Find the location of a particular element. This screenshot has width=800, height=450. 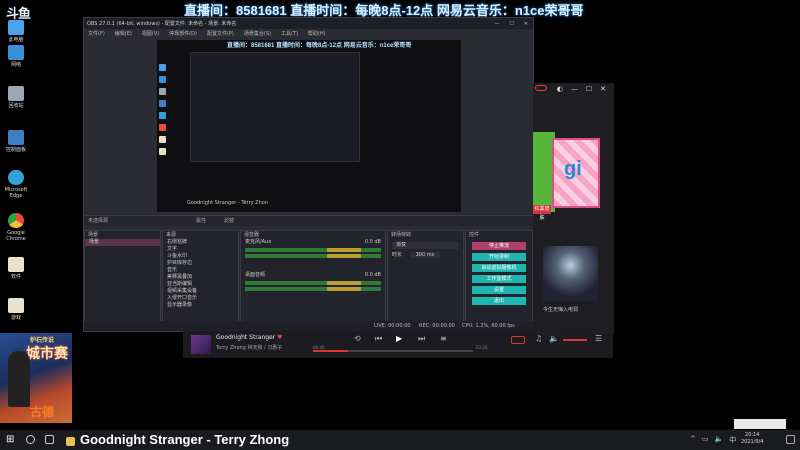

desktop-icon-software: 软件 is located at coordinates (16, 268).